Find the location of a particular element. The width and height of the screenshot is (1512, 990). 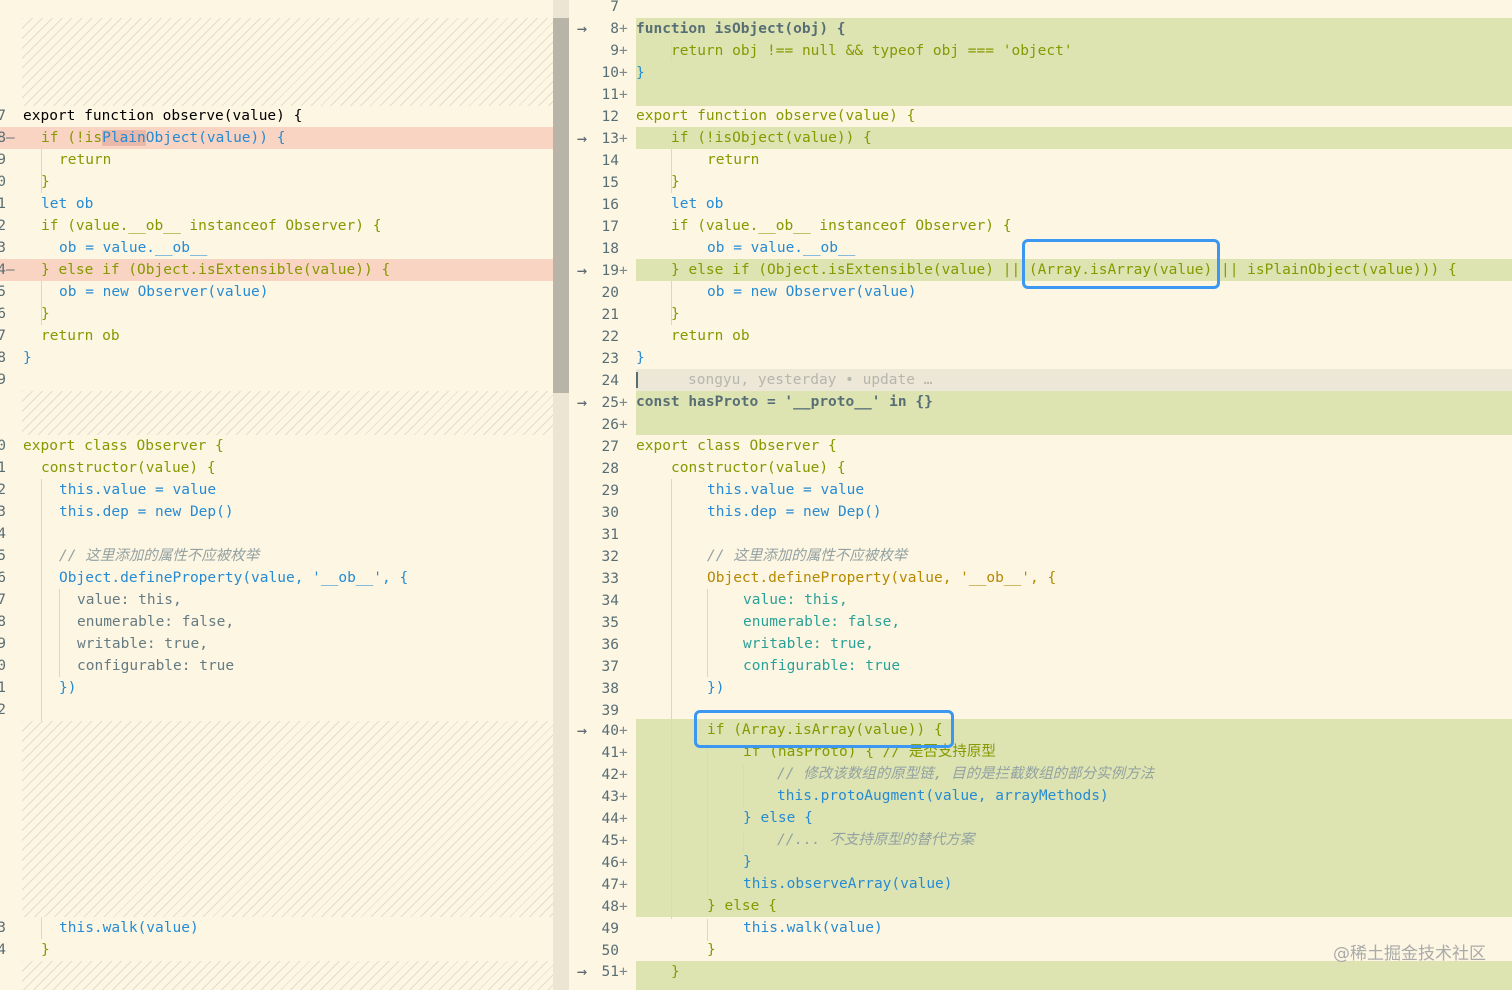

code-line: function isObject(obj) { is located at coordinates (1074, 29).